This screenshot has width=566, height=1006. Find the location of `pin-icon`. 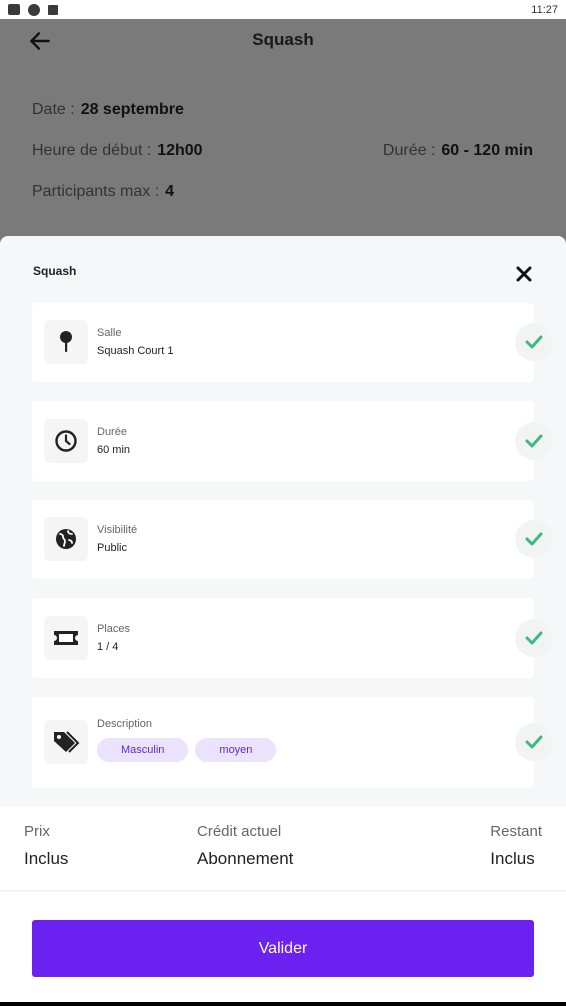

pin-icon is located at coordinates (66, 341).